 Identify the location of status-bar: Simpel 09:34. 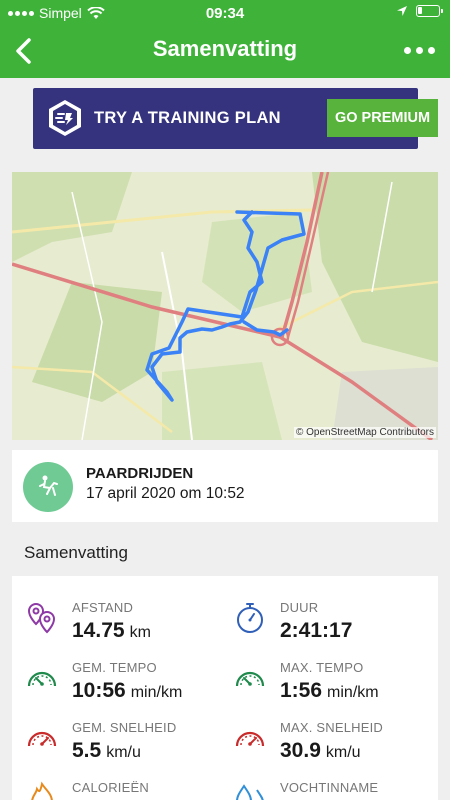
(225, 13).